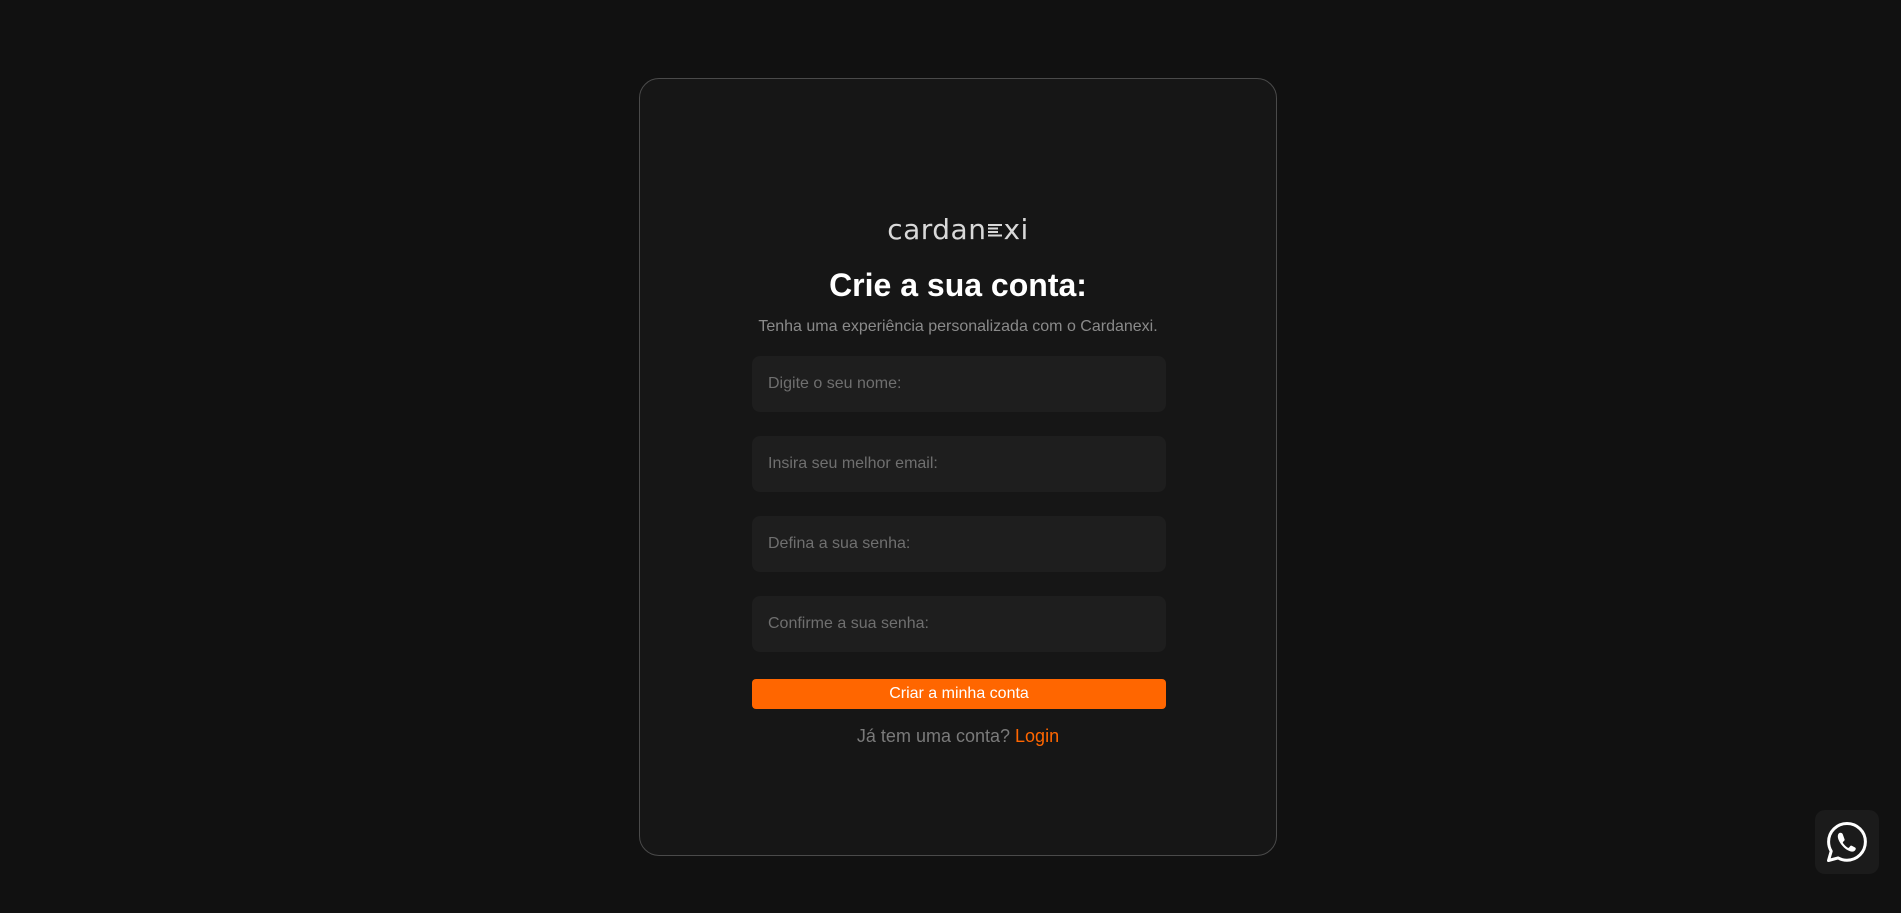 This screenshot has height=913, width=1901. What do you see at coordinates (959, 624) in the screenshot?
I see `confirm-password-input` at bounding box center [959, 624].